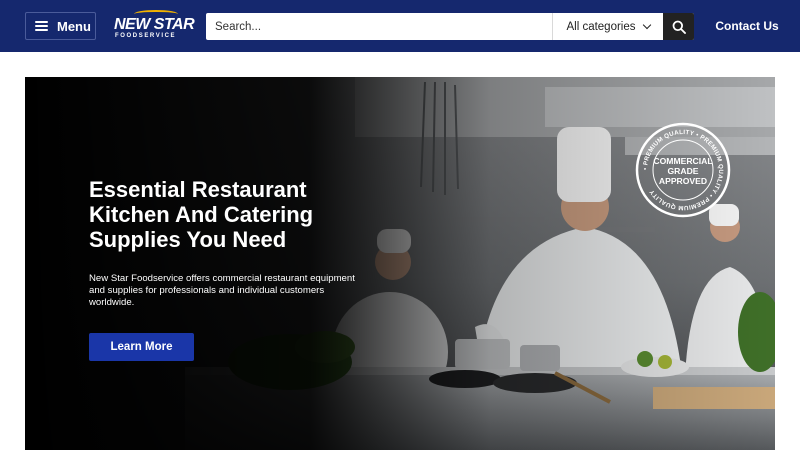 The width and height of the screenshot is (800, 450). What do you see at coordinates (601, 26) in the screenshot?
I see `category-select-label: All categories` at bounding box center [601, 26].